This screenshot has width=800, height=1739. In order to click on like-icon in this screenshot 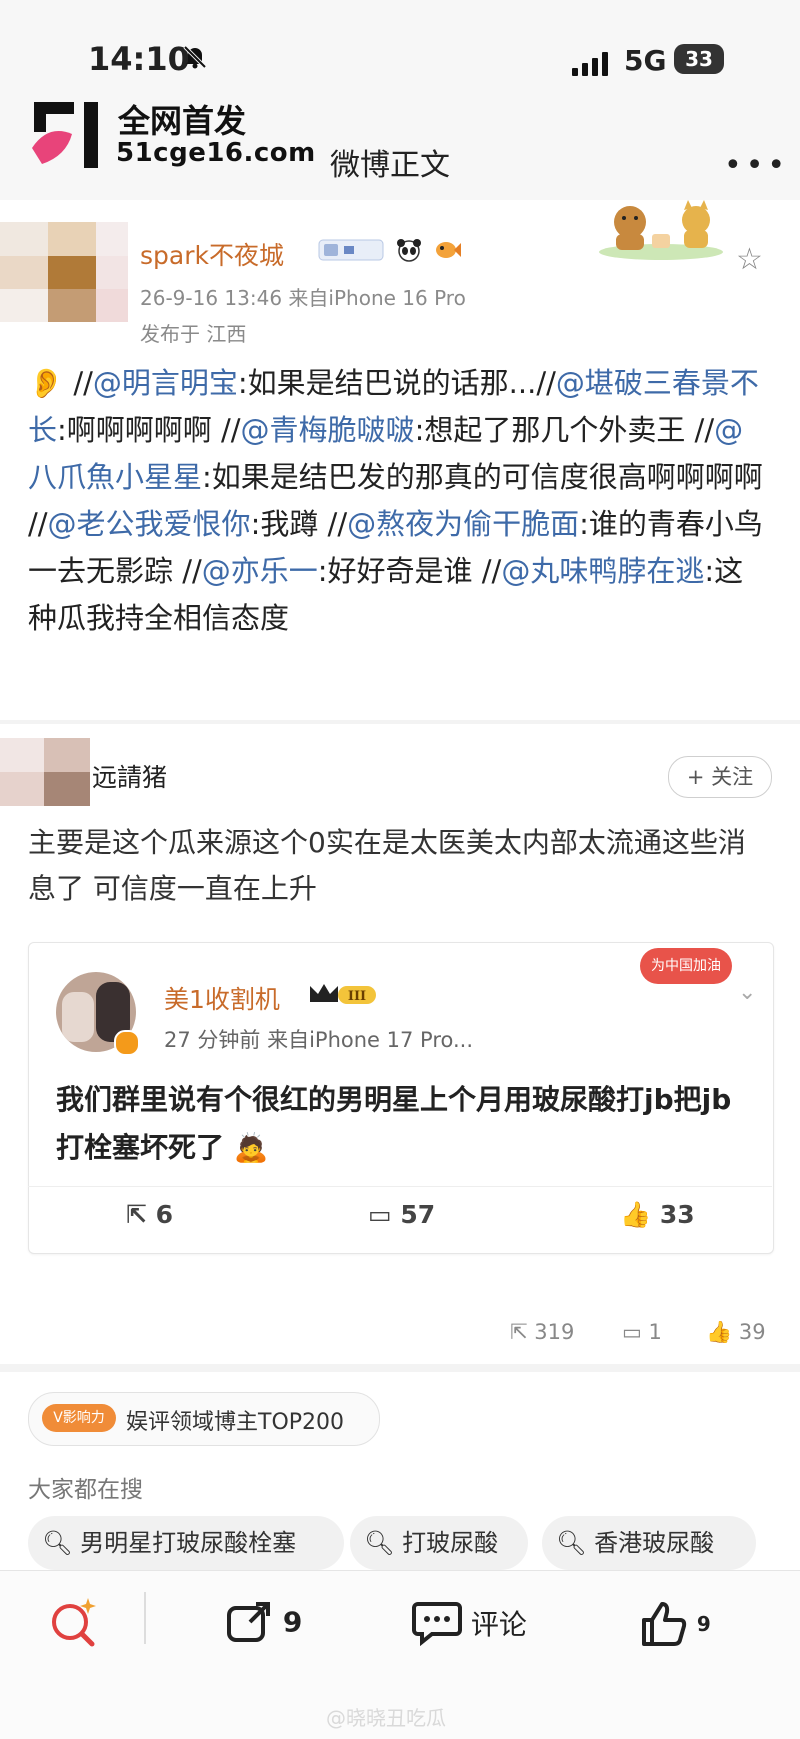, I will do `click(664, 1624)`.